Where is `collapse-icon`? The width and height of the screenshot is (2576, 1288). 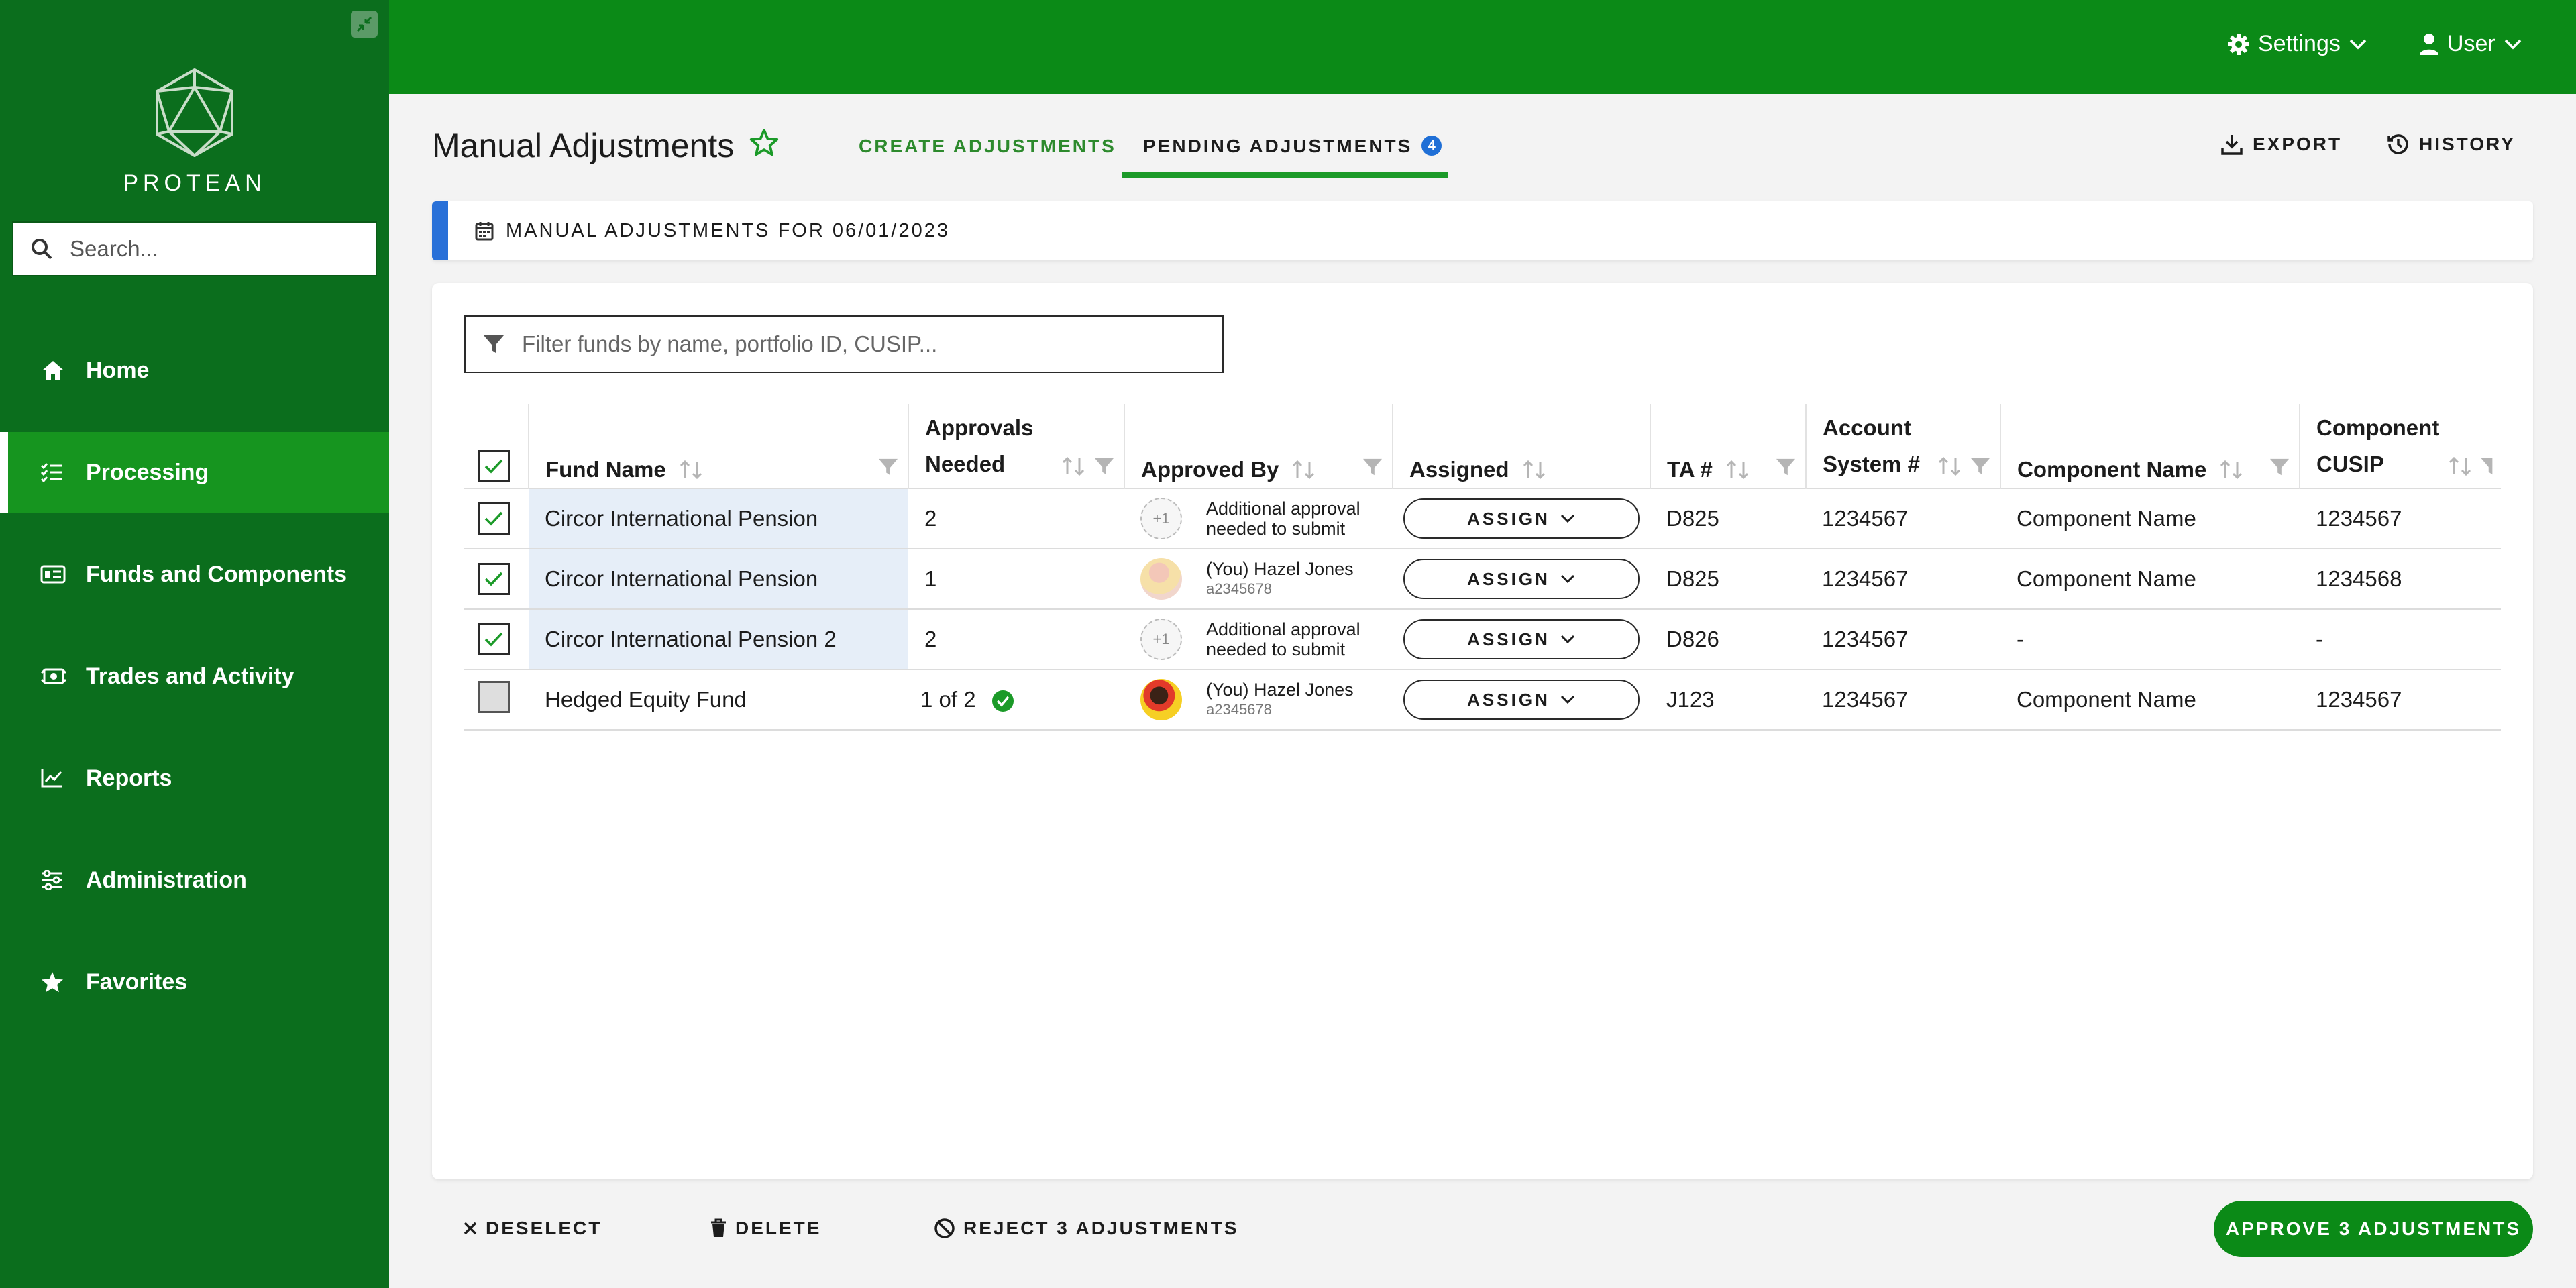 collapse-icon is located at coordinates (364, 24).